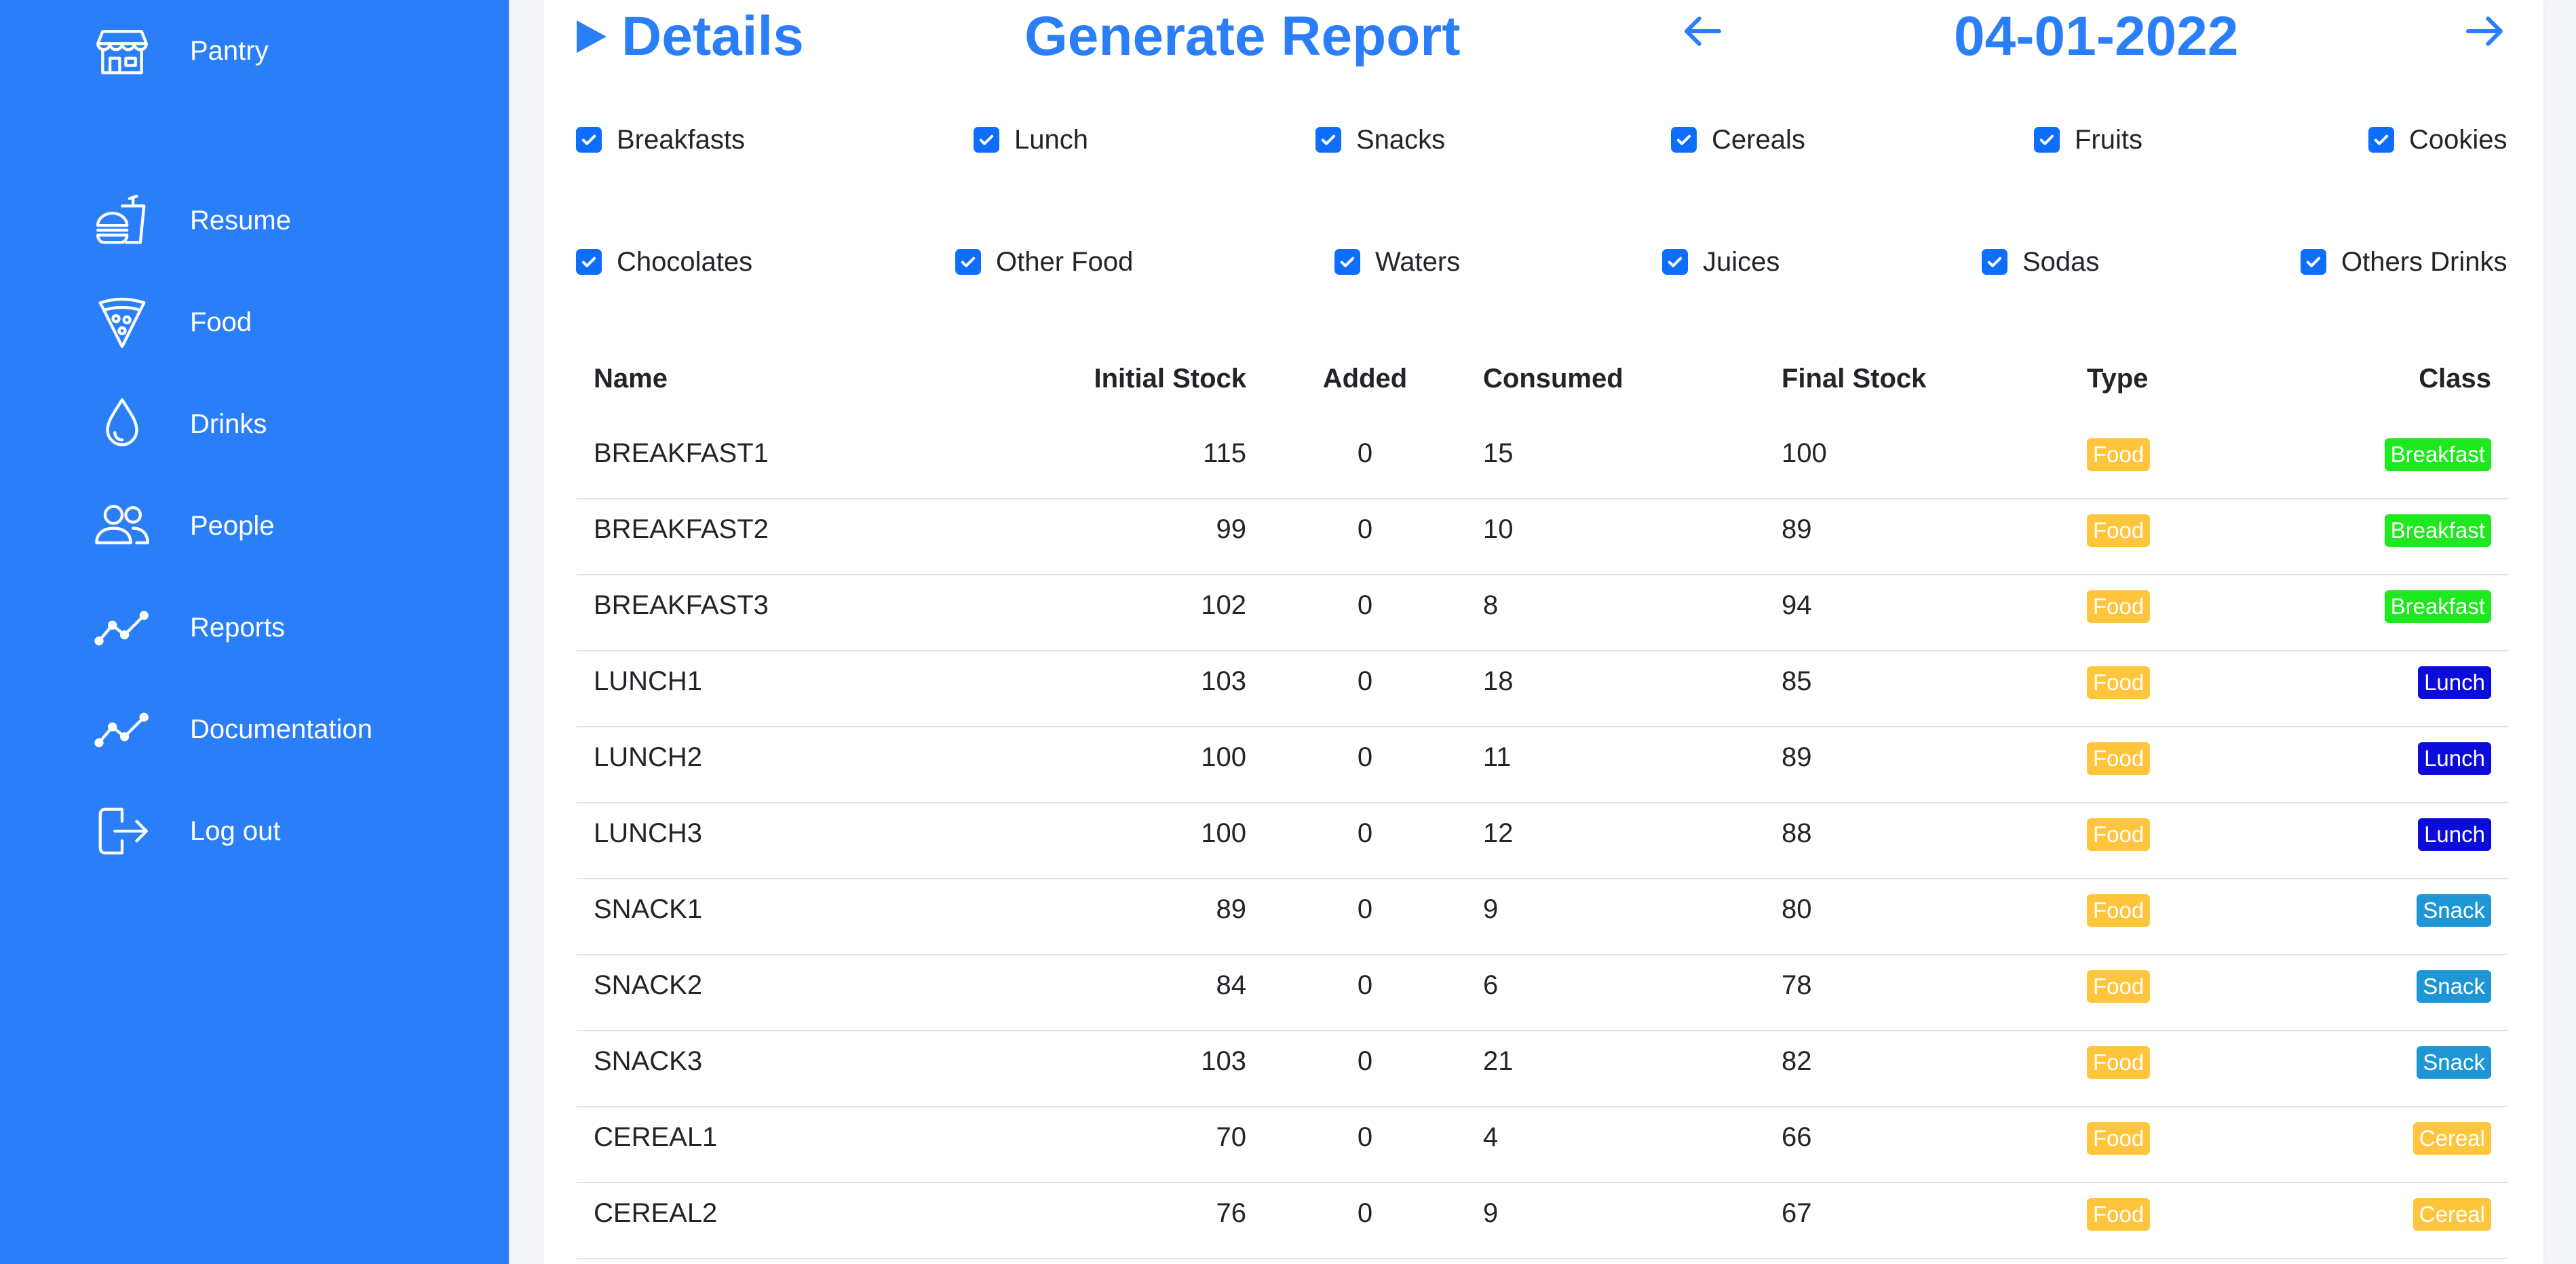 The width and height of the screenshot is (2576, 1264). What do you see at coordinates (2108, 139) in the screenshot?
I see `filter-label: Fruits` at bounding box center [2108, 139].